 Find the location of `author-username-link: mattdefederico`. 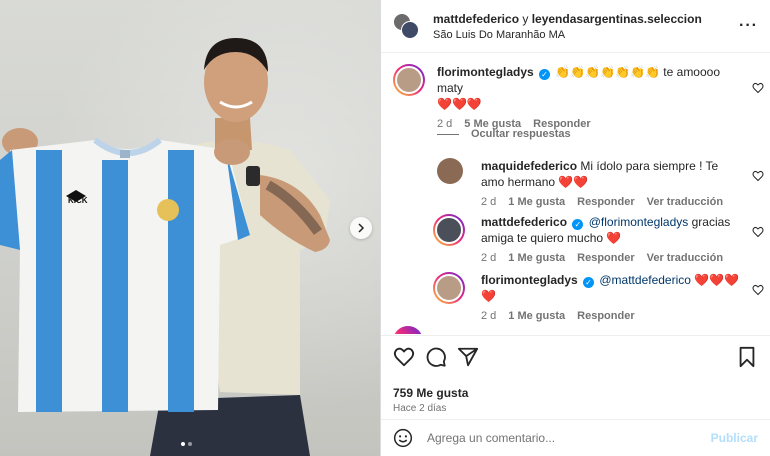

author-username-link: mattdefederico is located at coordinates (476, 19).